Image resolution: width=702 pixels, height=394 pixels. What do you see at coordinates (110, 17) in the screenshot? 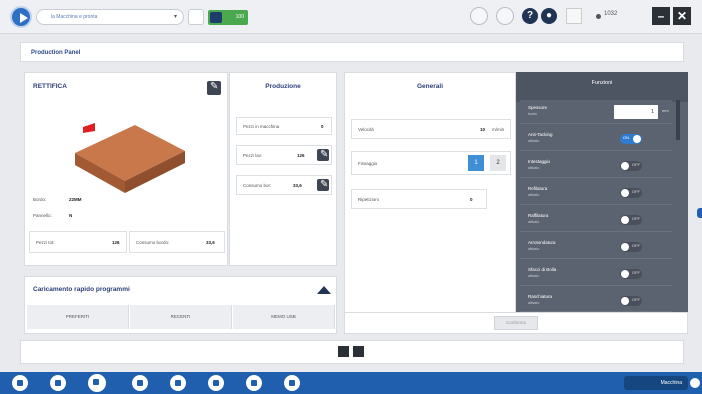
I see `program-selector: la Macchina e pronta ▾` at bounding box center [110, 17].